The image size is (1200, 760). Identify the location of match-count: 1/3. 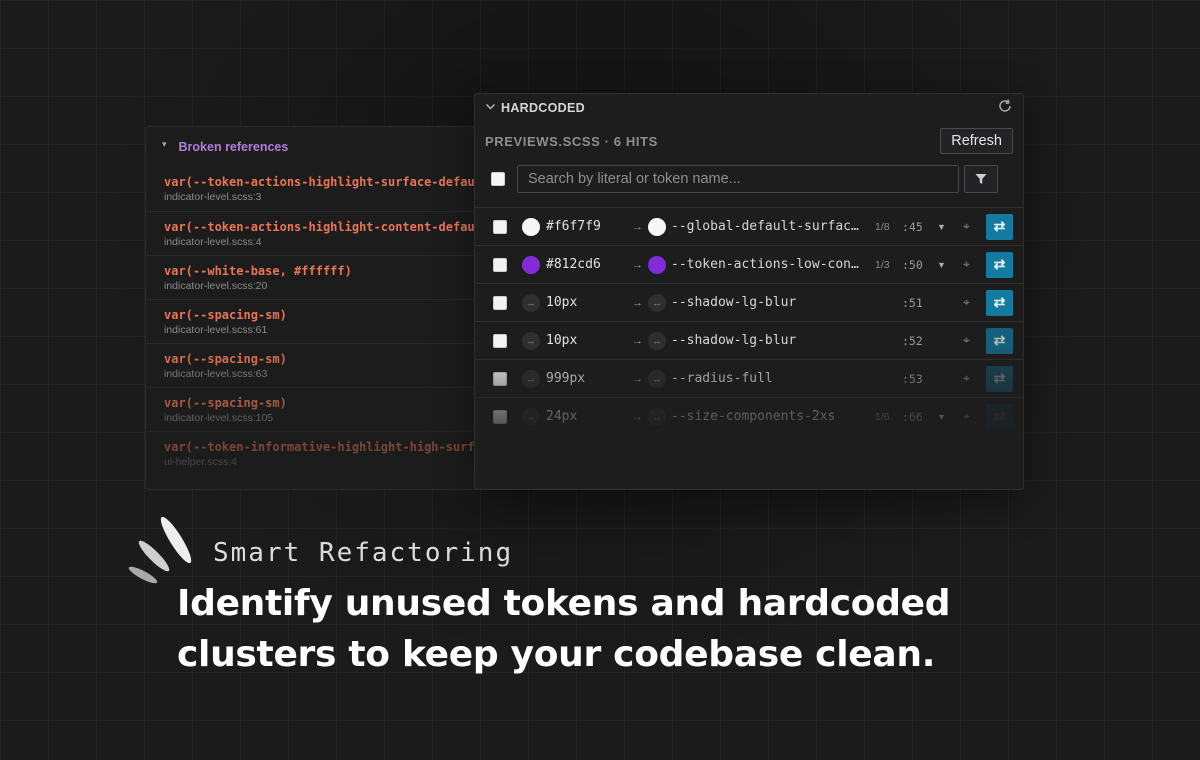
(882, 264).